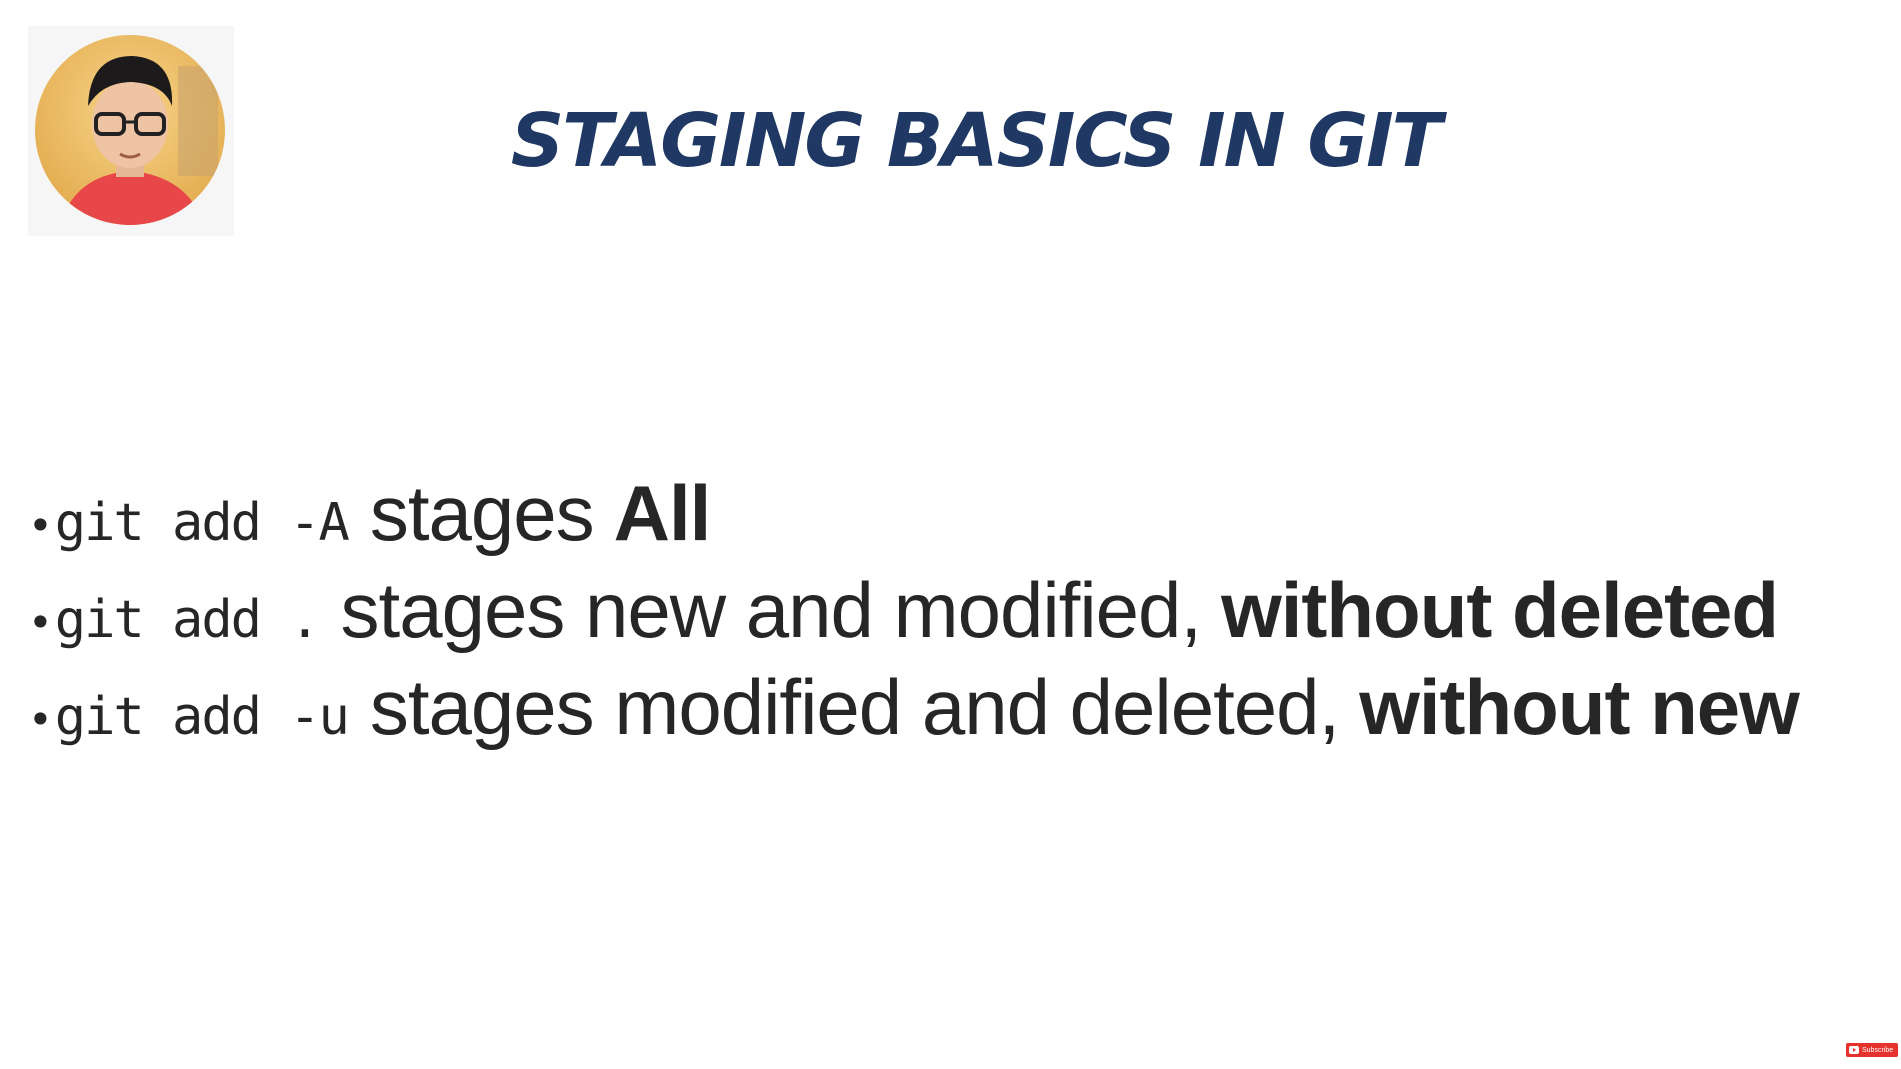 This screenshot has width=1901, height=1069. What do you see at coordinates (482, 513) in the screenshot?
I see `bullet-description: stages` at bounding box center [482, 513].